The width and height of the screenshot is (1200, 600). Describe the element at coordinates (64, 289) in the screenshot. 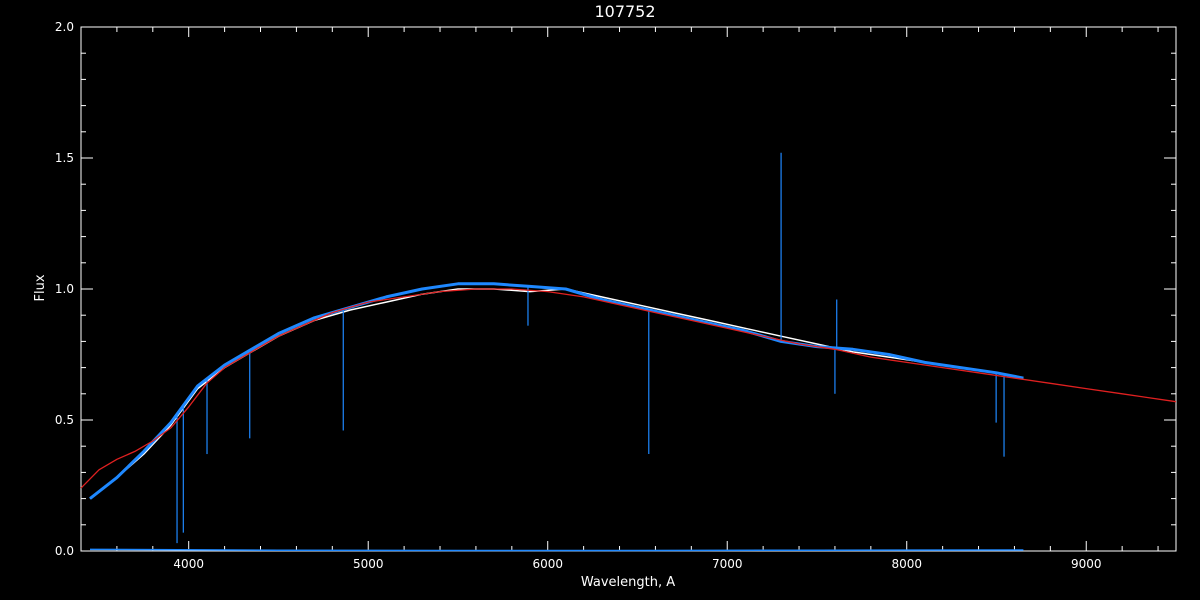

I see `y-tick-label: 1.0` at that location.